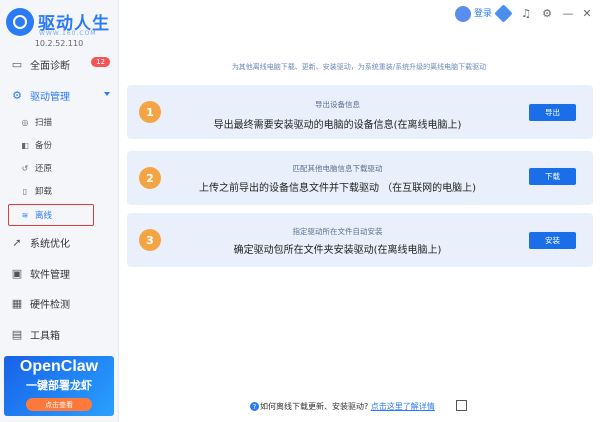  What do you see at coordinates (25, 145) in the screenshot?
I see `backup-icon: ◧` at bounding box center [25, 145].